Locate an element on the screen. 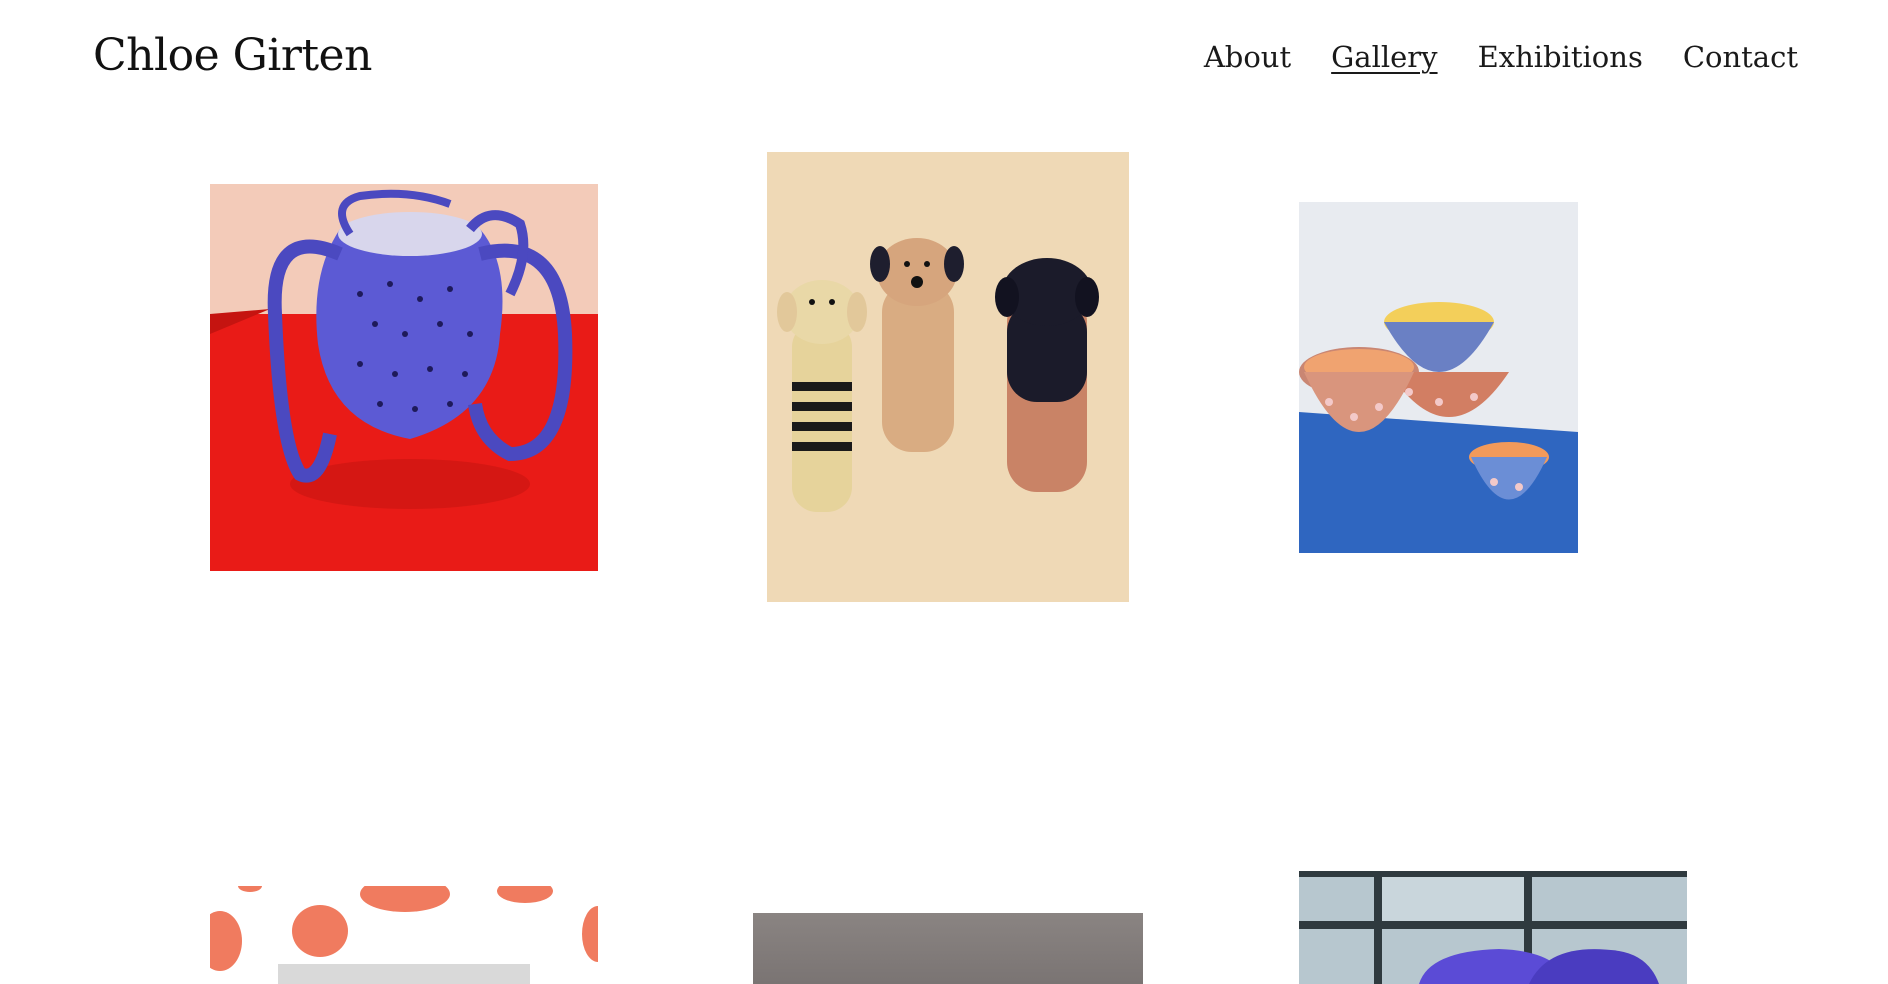  nav-gallery: Gallery is located at coordinates (1384, 57).